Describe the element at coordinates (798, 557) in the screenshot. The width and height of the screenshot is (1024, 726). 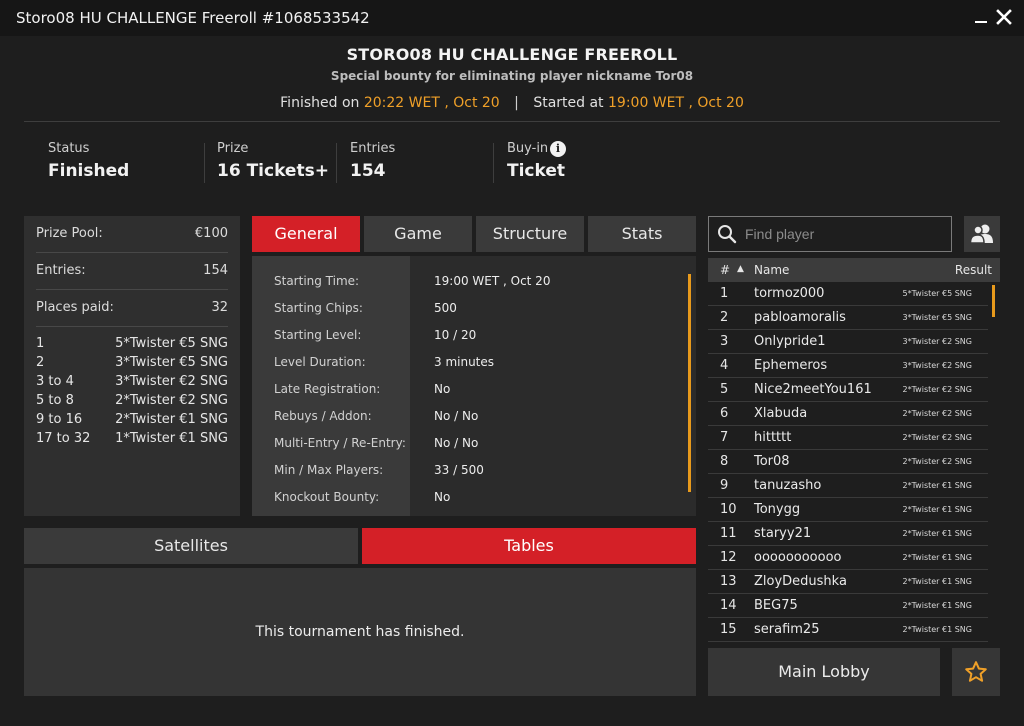
I see `player-name: ooooooooooo` at that location.